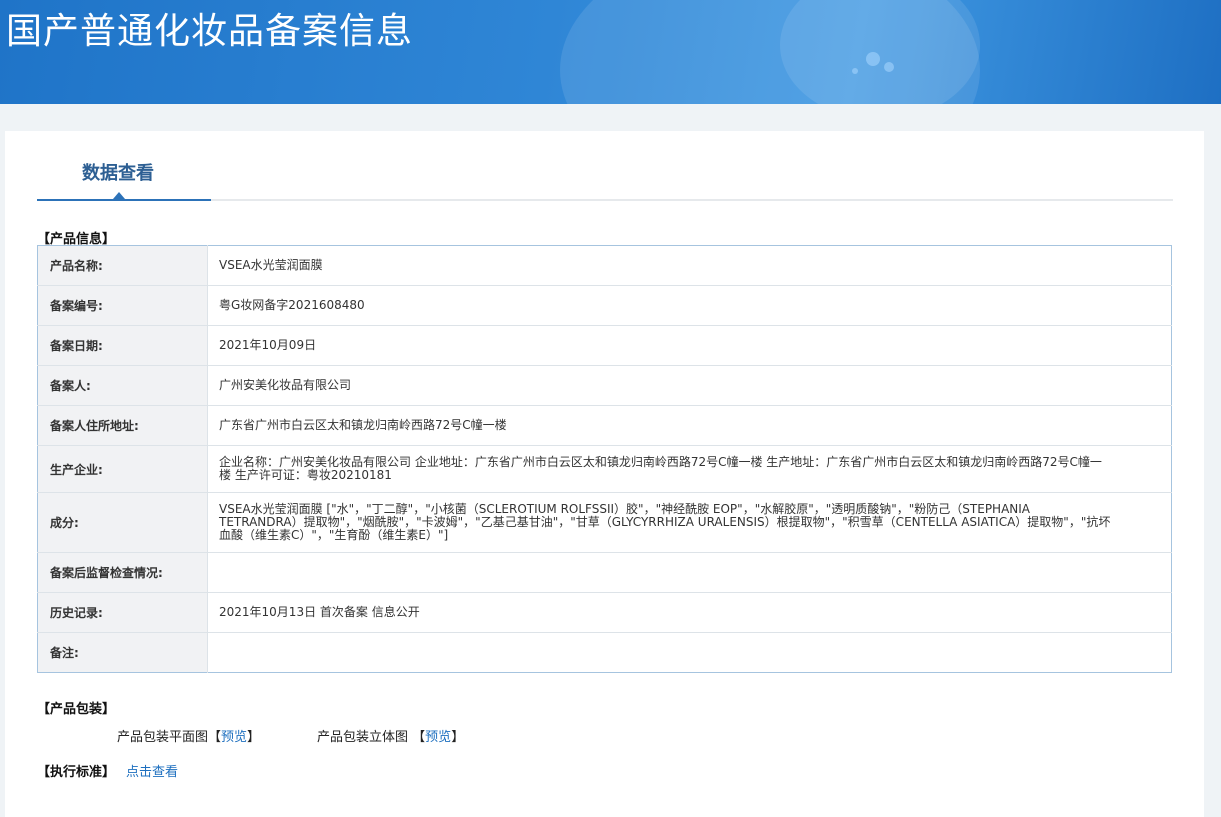  I want to click on packaging-section-title: 【产品包装】, so click(76, 709).